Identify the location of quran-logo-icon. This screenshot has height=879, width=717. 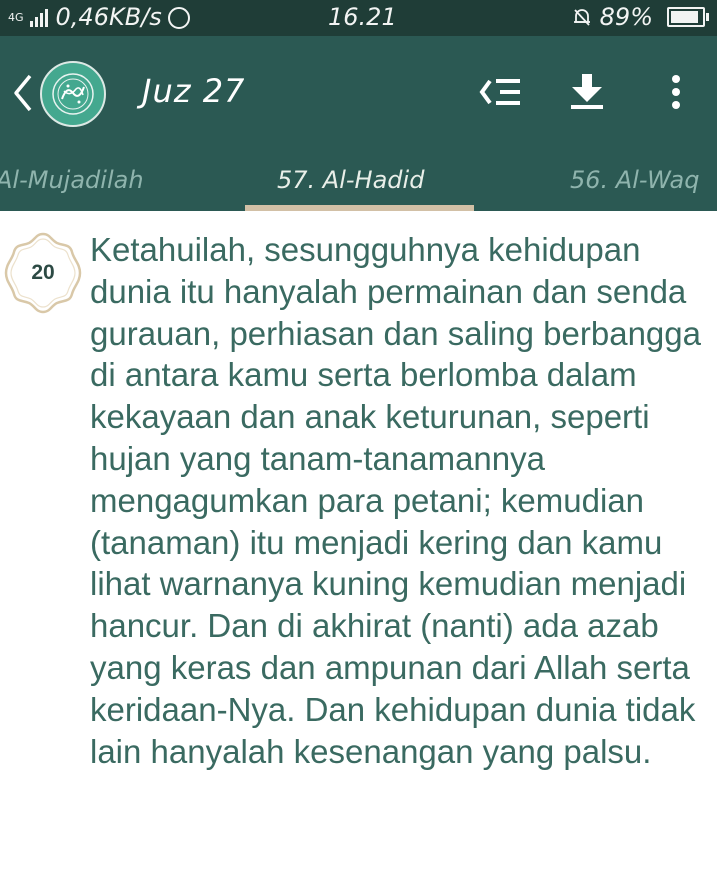
(73, 94).